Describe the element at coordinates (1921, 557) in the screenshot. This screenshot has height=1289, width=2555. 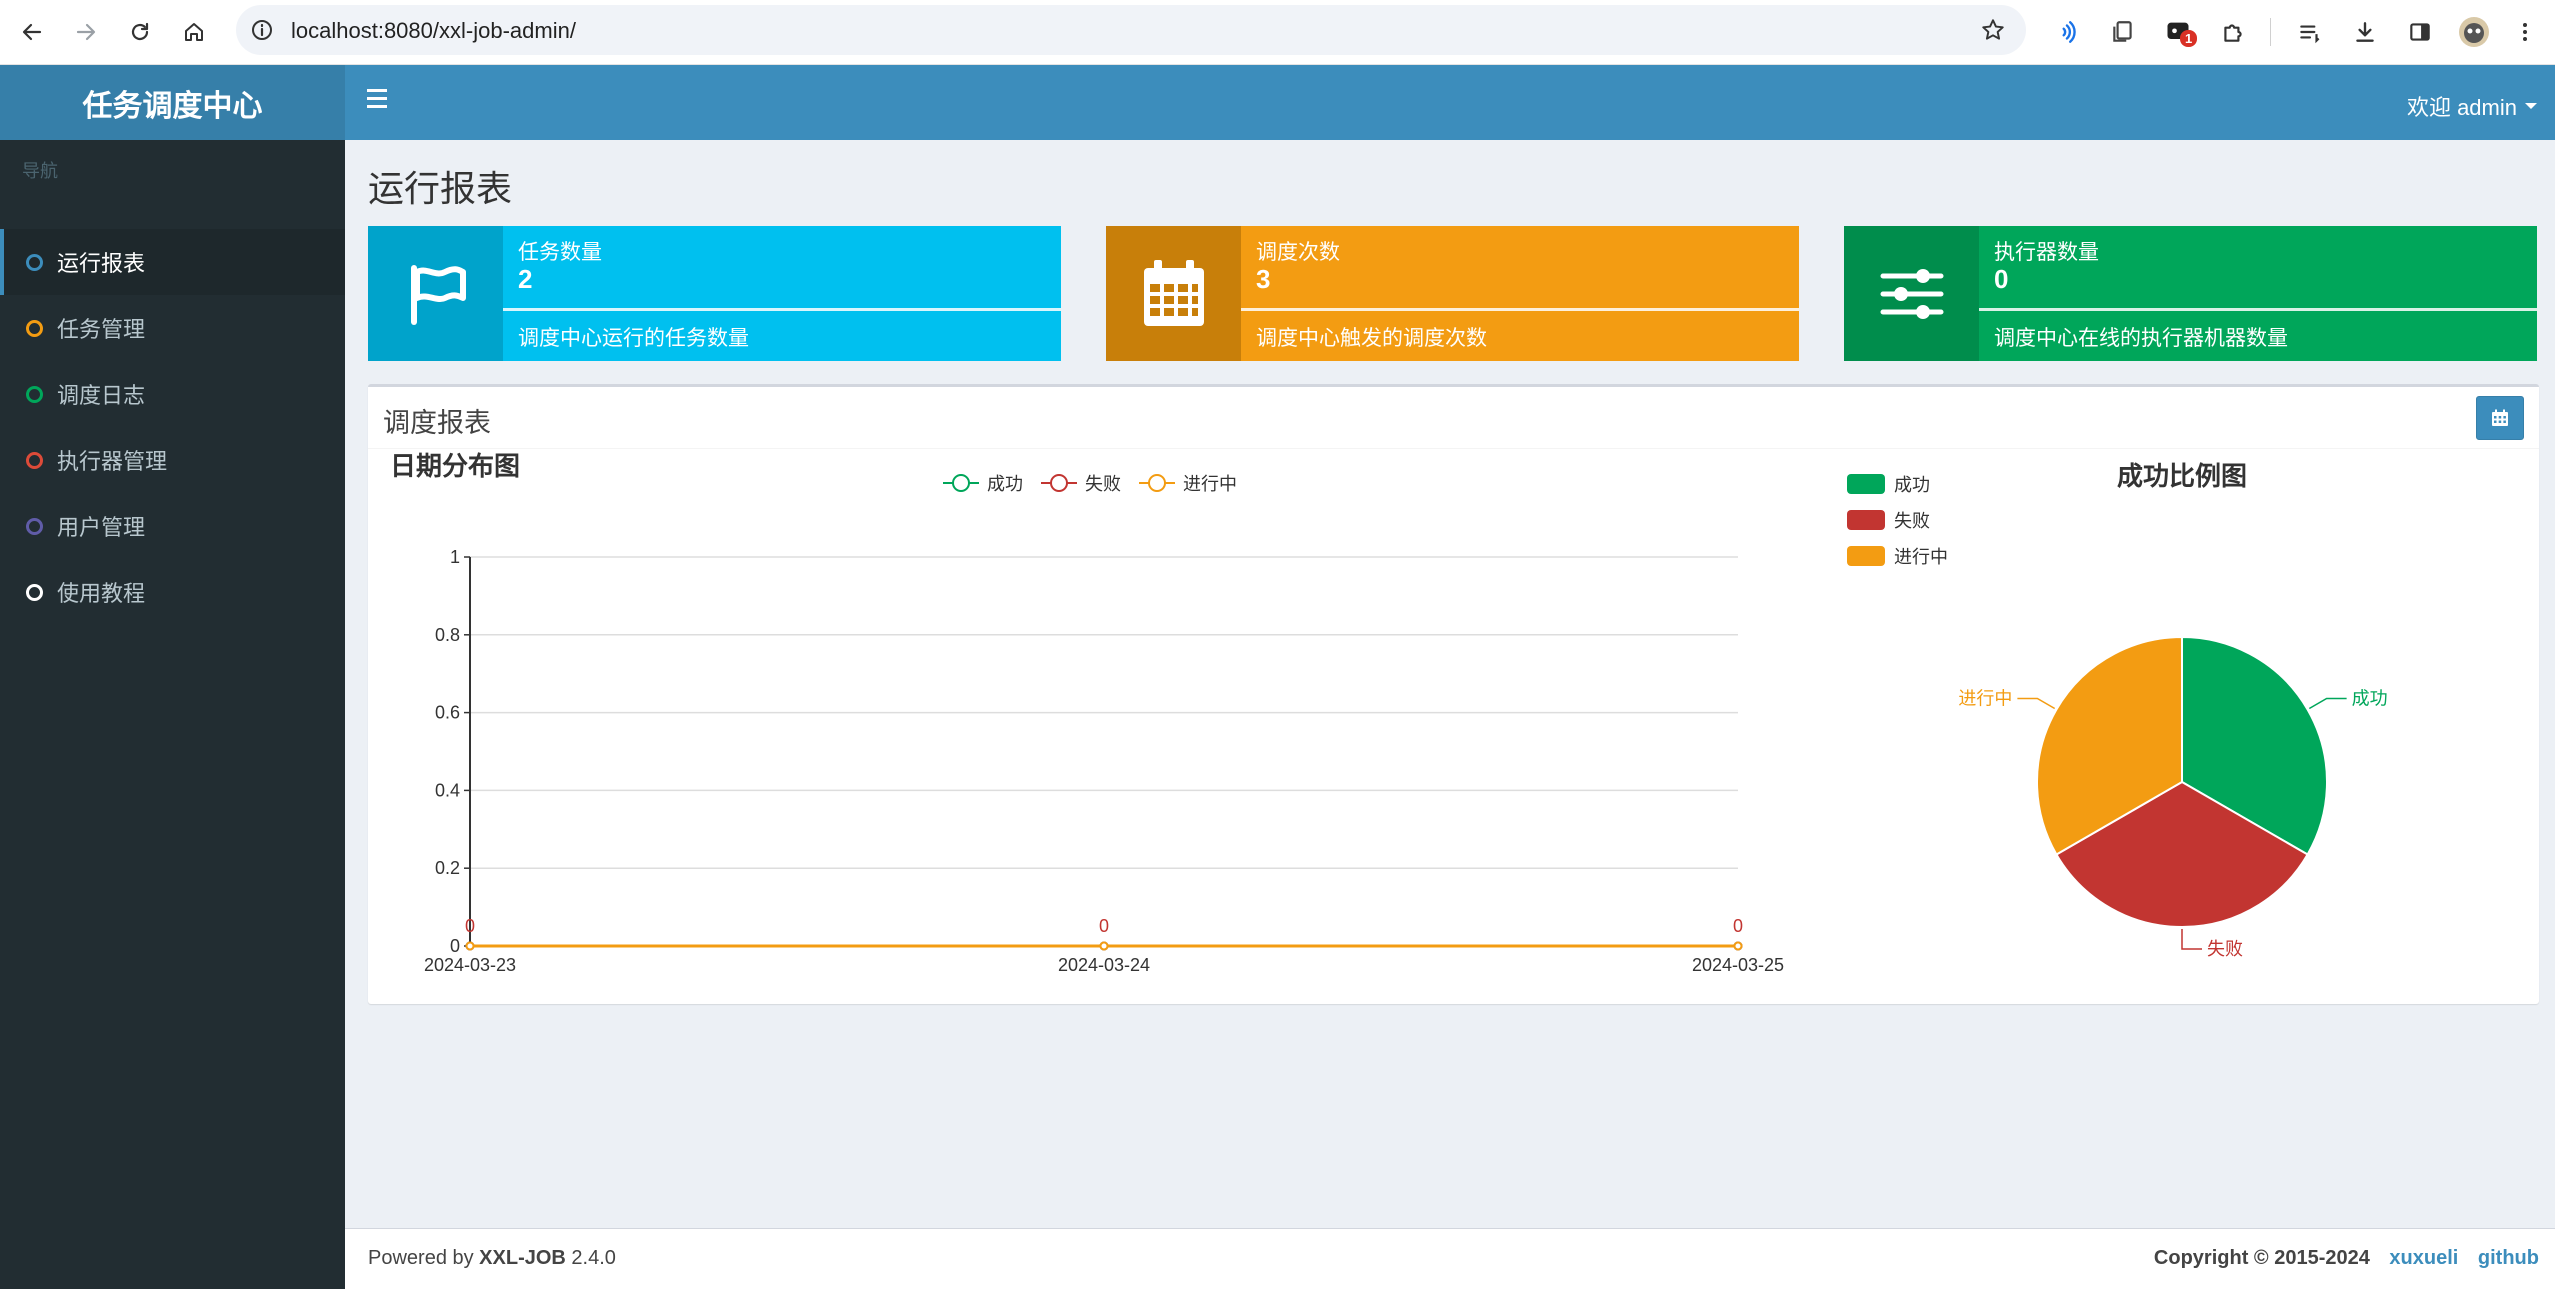
I see `pie-legend-label: 进行中` at that location.